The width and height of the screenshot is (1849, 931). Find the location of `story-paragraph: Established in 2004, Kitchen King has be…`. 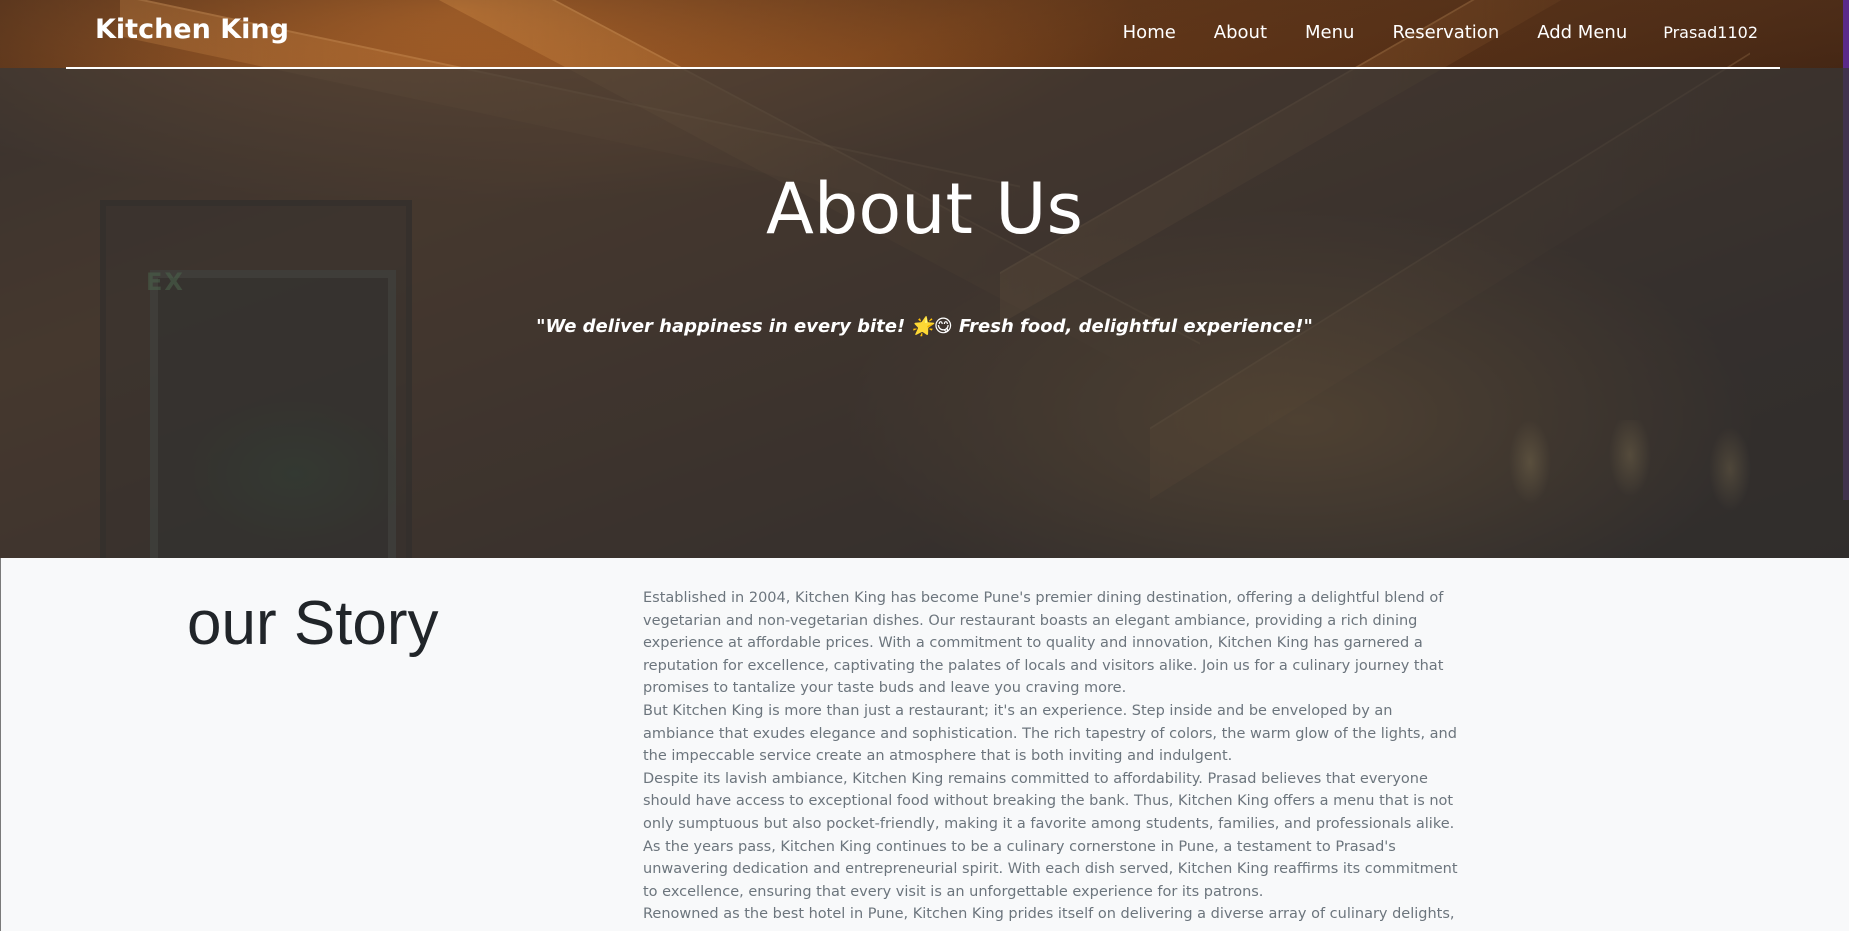

story-paragraph: Established in 2004, Kitchen King has be… is located at coordinates (1043, 643).